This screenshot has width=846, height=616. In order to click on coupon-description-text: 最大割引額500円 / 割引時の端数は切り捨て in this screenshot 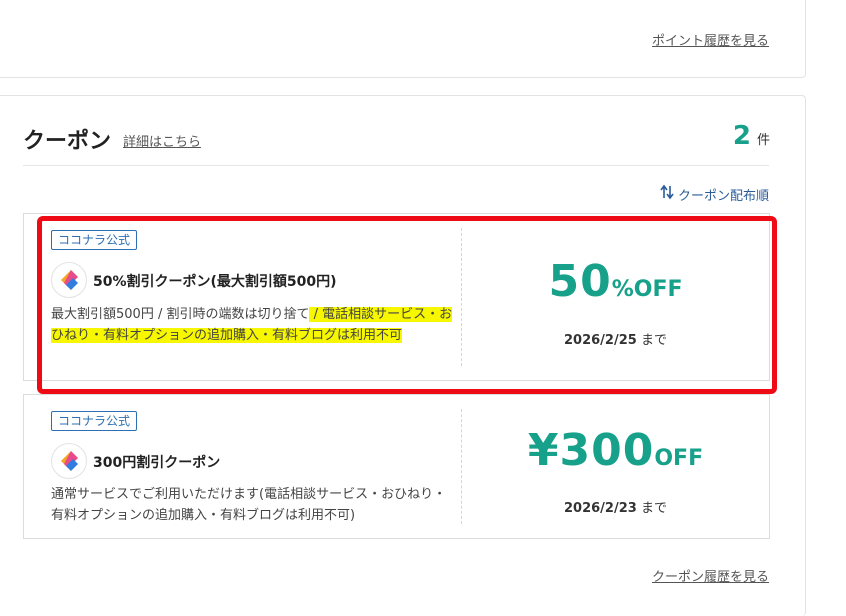, I will do `click(180, 314)`.